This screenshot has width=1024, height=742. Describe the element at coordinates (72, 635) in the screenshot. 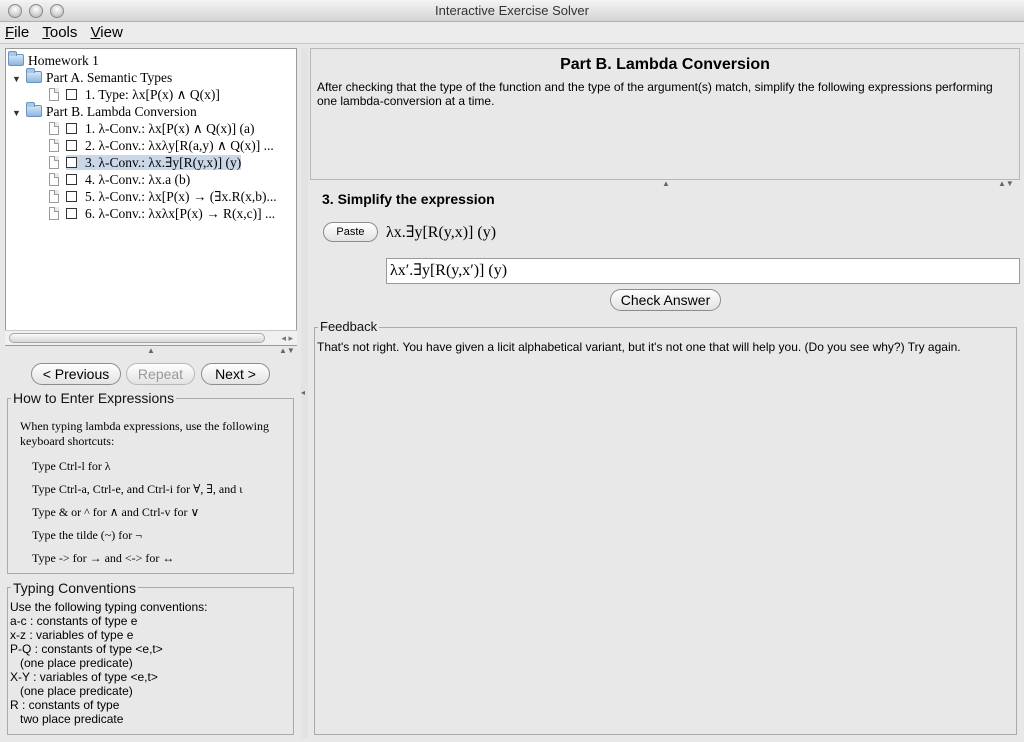

I see `convention-line: x-z : variables of type e` at that location.